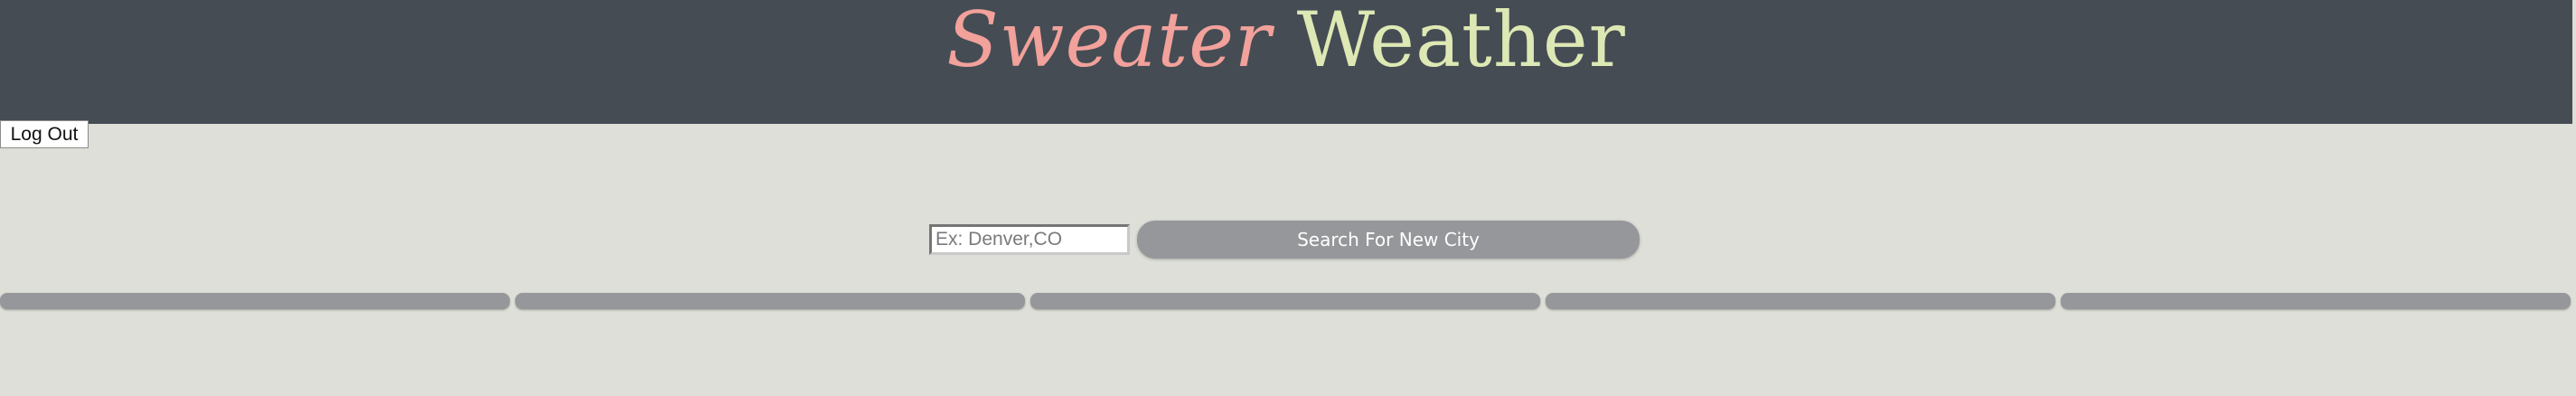  What do you see at coordinates (1030, 239) in the screenshot?
I see `city-search-input` at bounding box center [1030, 239].